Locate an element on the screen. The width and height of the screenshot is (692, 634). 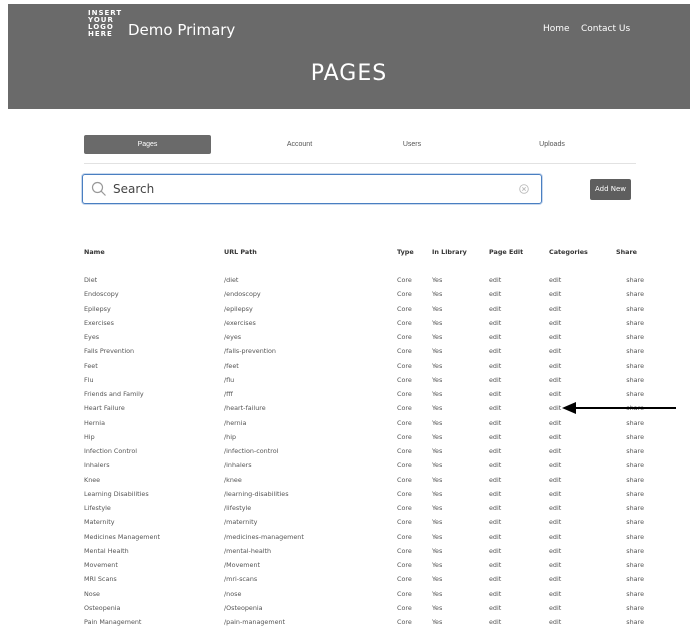
tab-account: Account is located at coordinates (299, 144).